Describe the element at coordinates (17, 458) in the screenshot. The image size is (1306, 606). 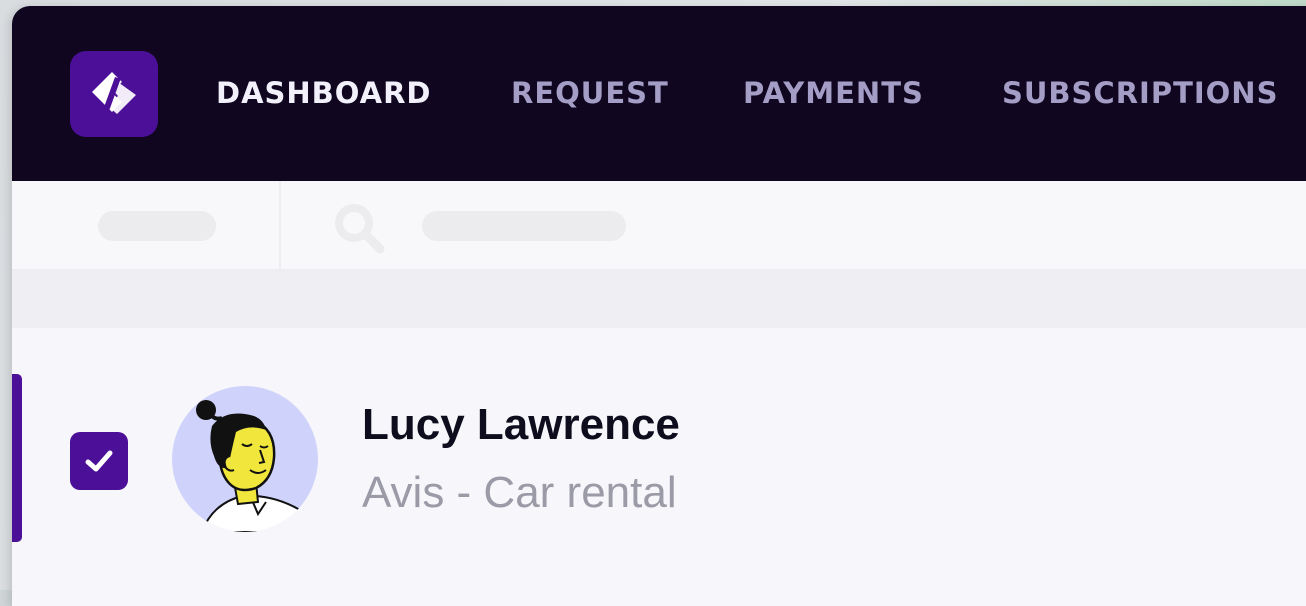
I see `selection-indicator` at that location.